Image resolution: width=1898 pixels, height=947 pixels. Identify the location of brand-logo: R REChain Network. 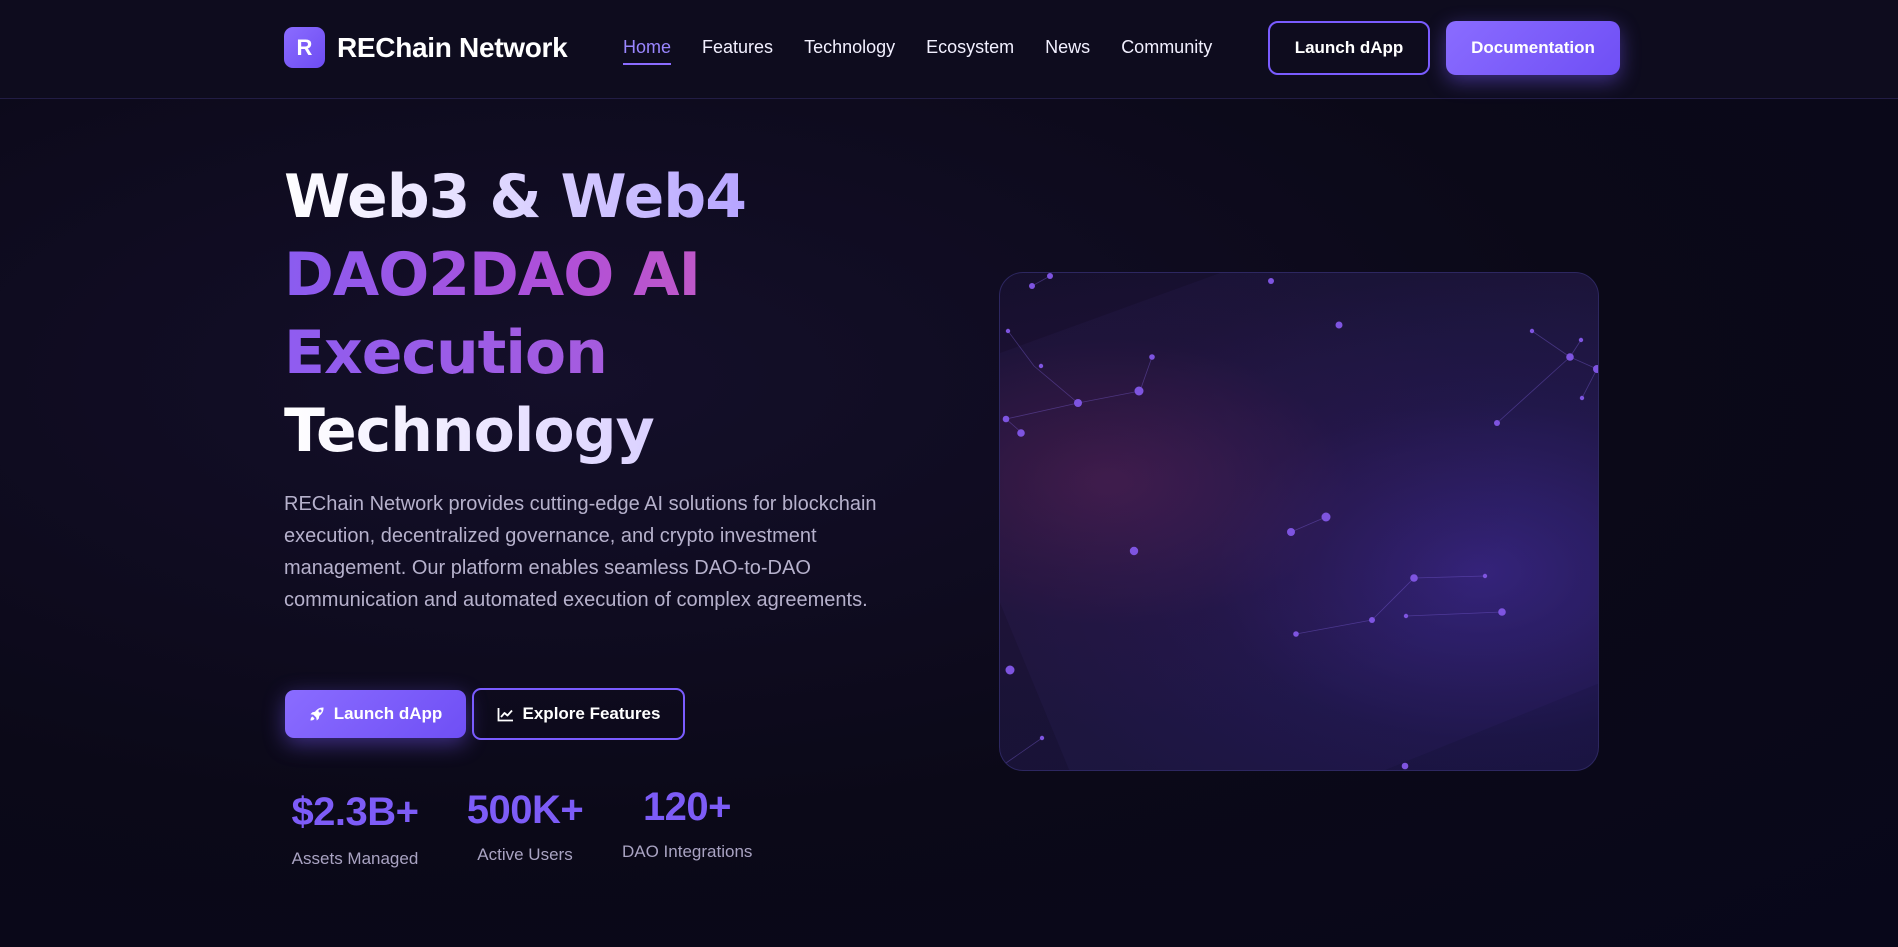
(426, 47).